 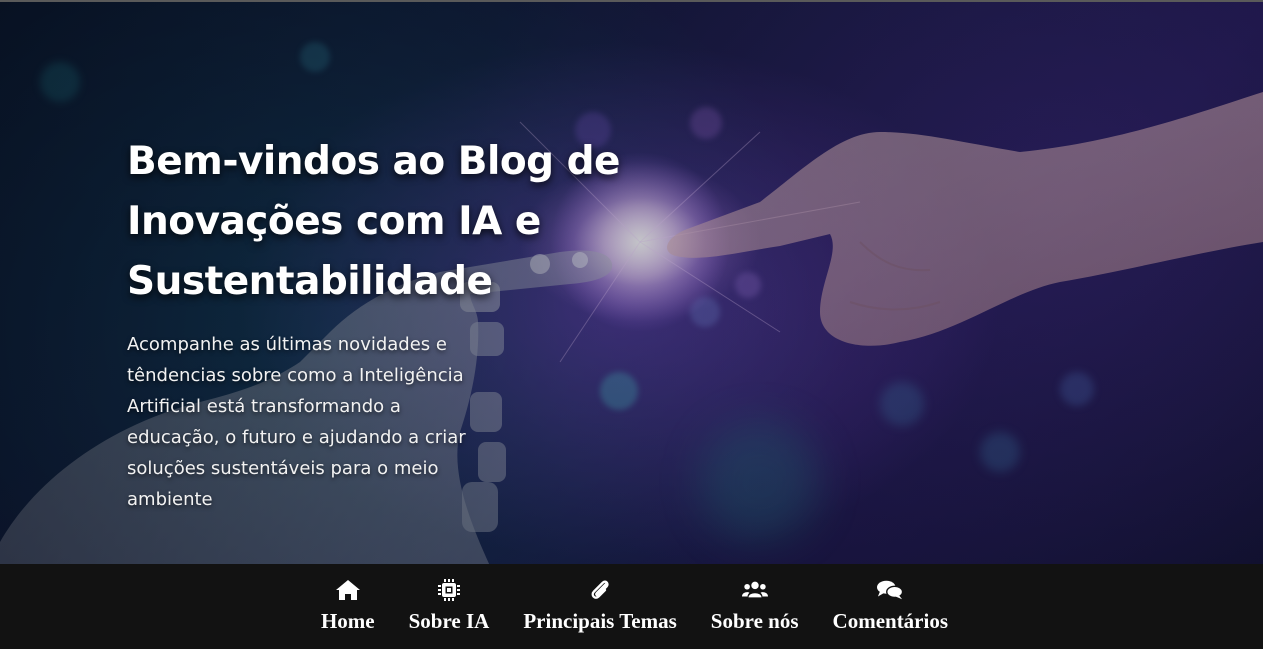 I want to click on nav-label: Principais Temas, so click(x=600, y=621).